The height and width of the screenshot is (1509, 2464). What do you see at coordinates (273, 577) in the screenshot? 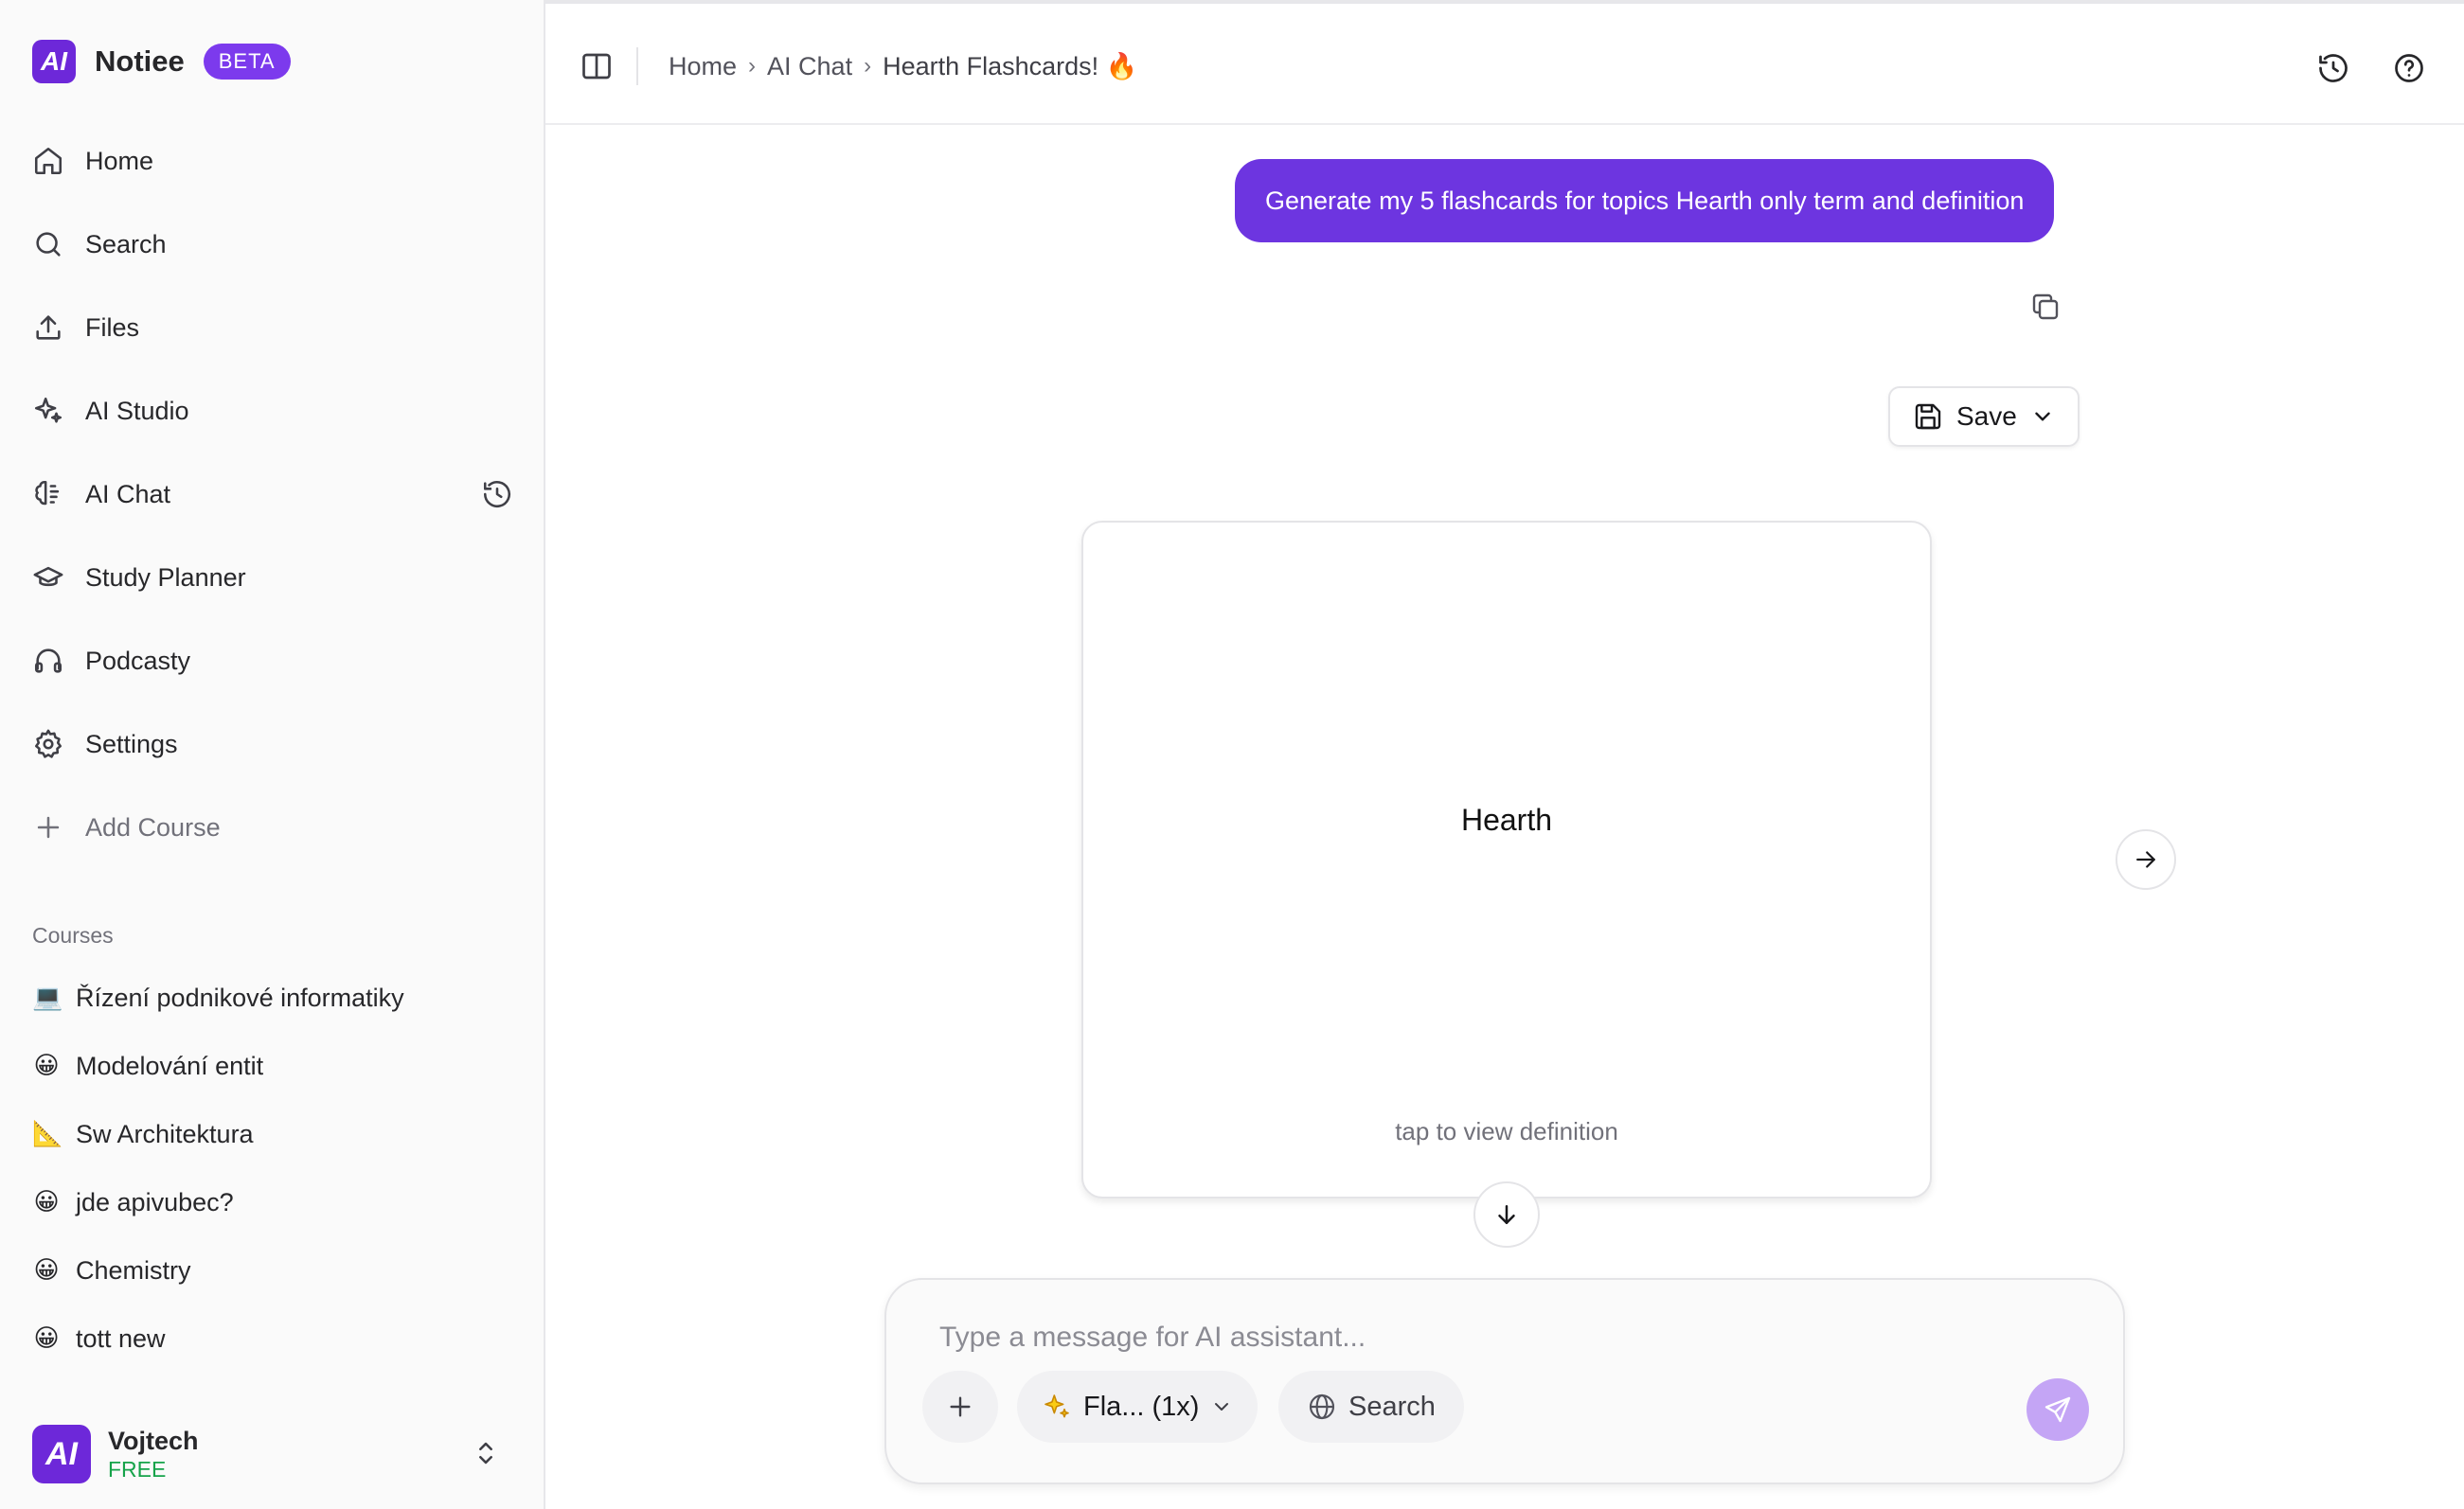
I see `sidebar-item-study-planner: Study Planner` at bounding box center [273, 577].